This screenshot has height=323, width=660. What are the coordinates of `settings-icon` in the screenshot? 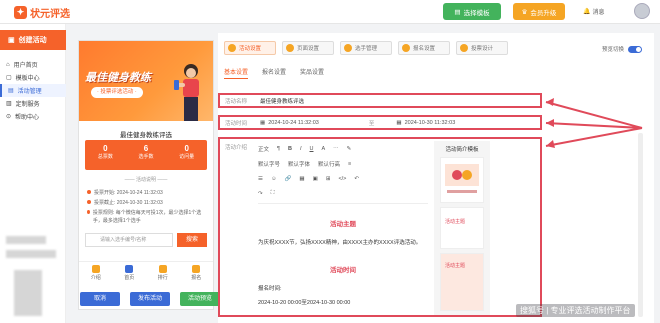 It's located at (232, 48).